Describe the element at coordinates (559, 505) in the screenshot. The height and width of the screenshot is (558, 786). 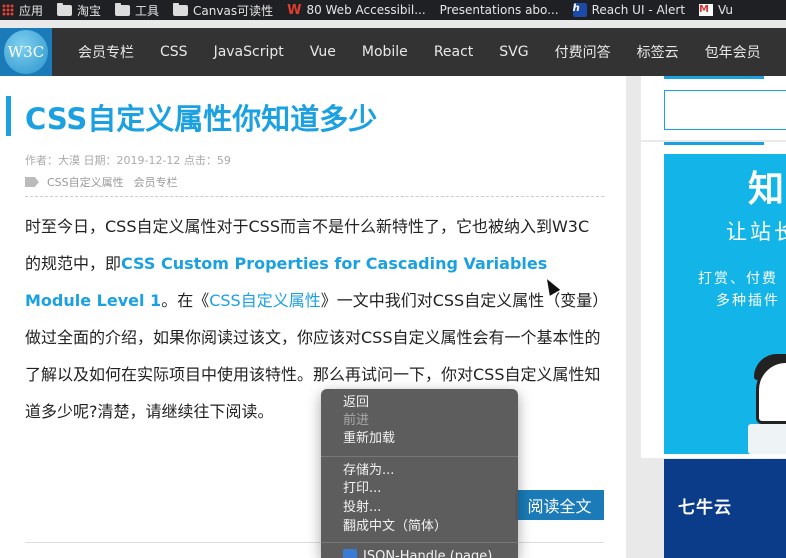
I see `read-more-button: 阅读全文` at that location.